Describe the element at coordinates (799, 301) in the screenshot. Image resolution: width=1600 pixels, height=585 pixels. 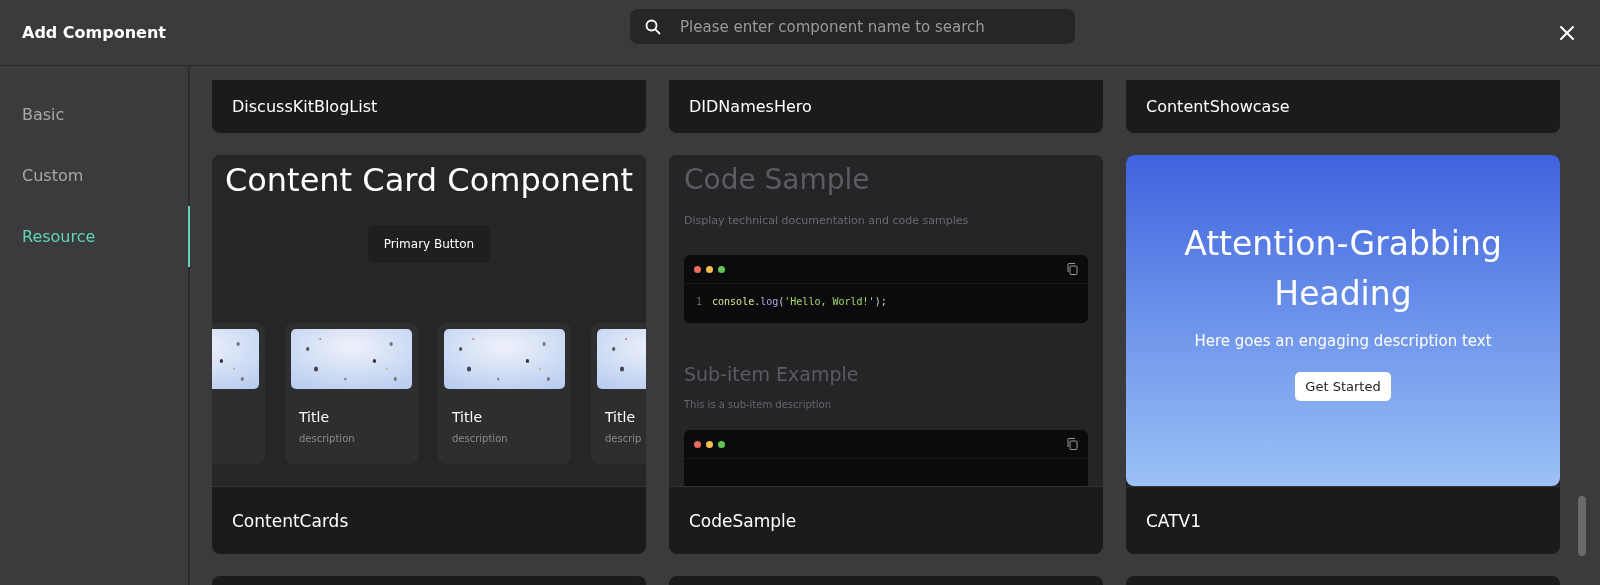
I see `code-line: console.log('Hello, World!');` at that location.